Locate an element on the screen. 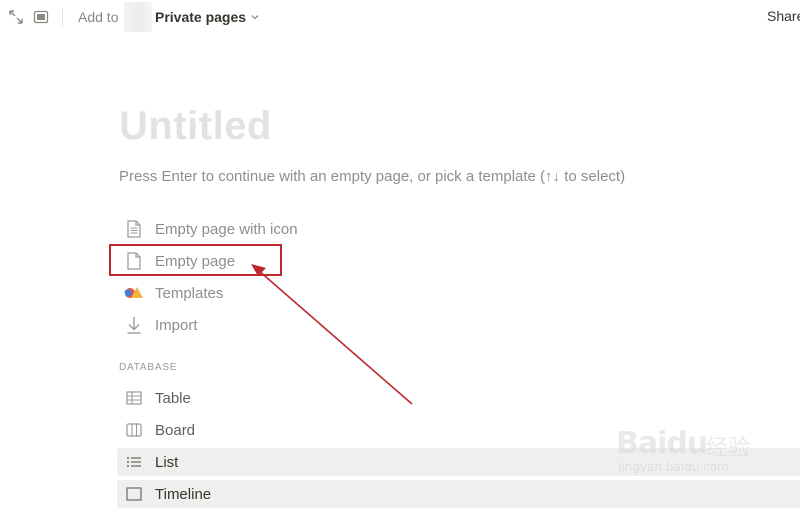  baidu-watermark: Baidu 经验 jingyan.baidu.com is located at coordinates (704, 446).